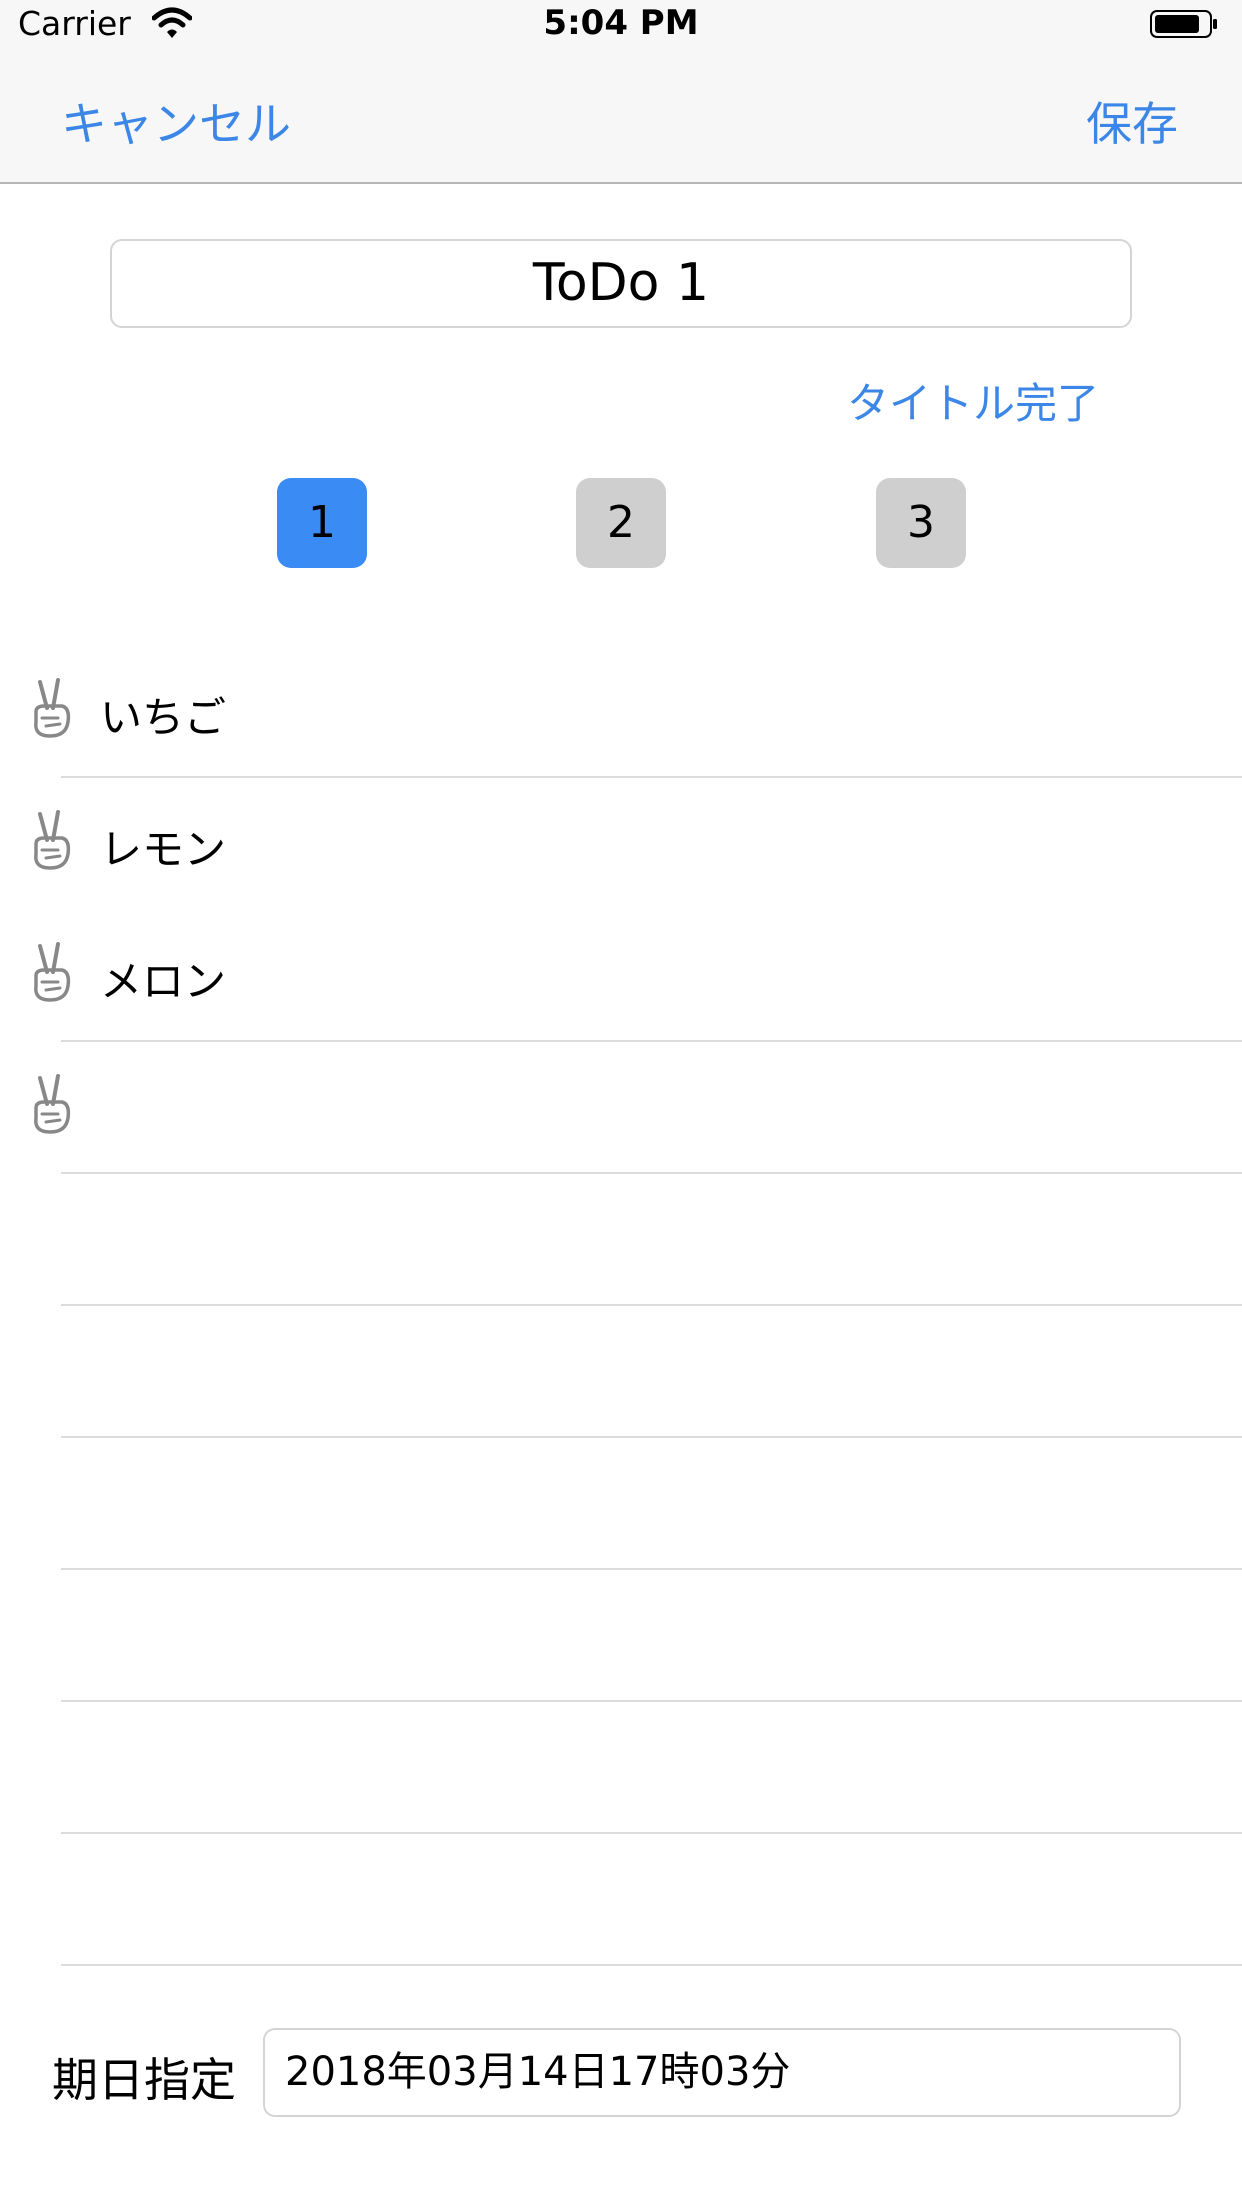  What do you see at coordinates (621, 119) in the screenshot?
I see `navigation-bar: キャンセル 保存` at bounding box center [621, 119].